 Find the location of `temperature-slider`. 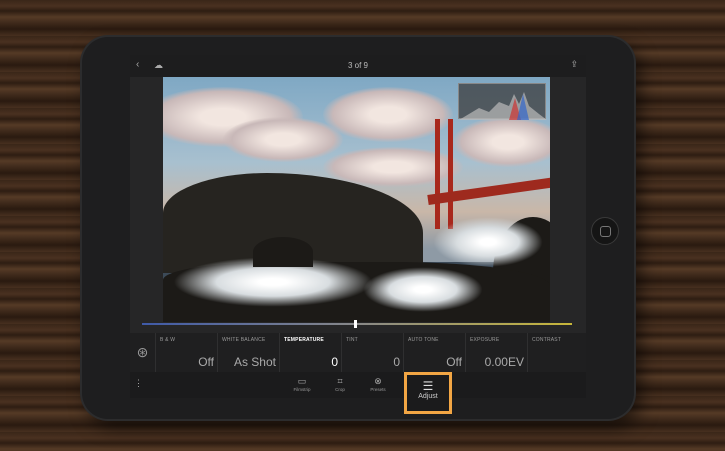

temperature-slider is located at coordinates (357, 324).